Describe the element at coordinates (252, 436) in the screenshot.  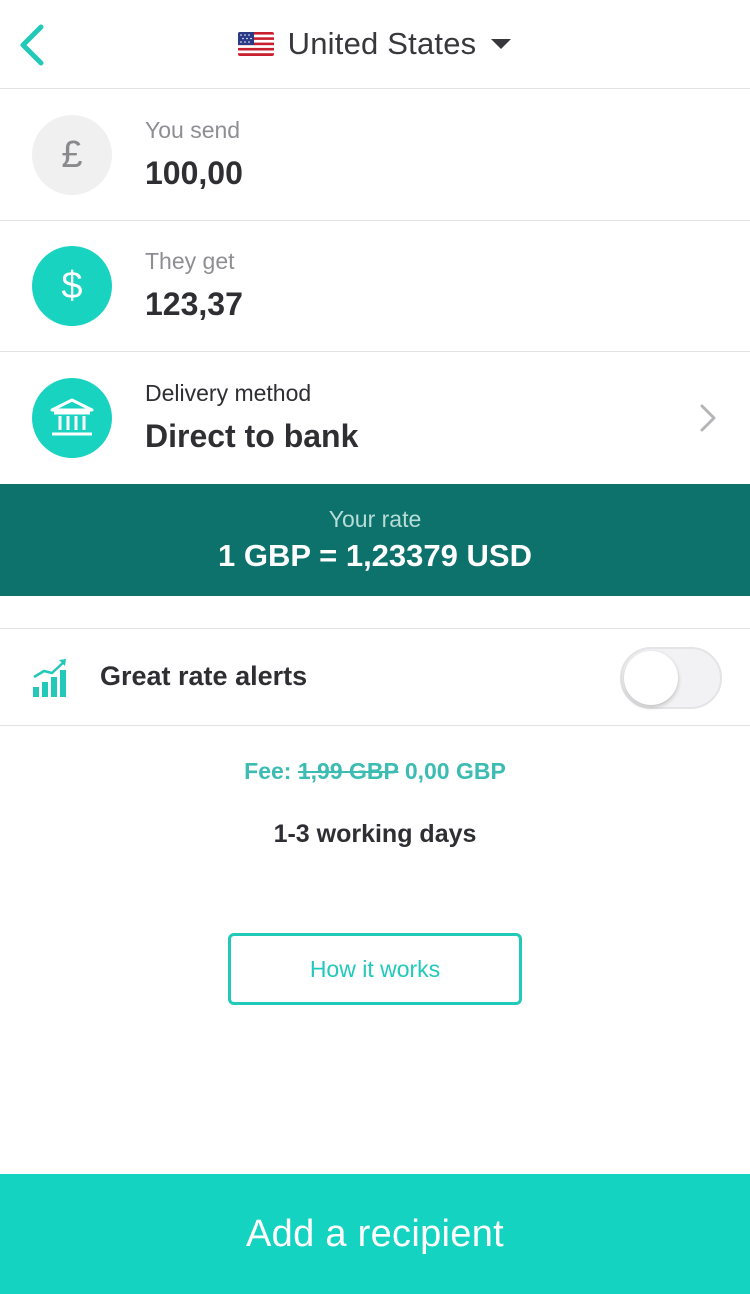
I see `delivery-value: Direct to bank` at that location.